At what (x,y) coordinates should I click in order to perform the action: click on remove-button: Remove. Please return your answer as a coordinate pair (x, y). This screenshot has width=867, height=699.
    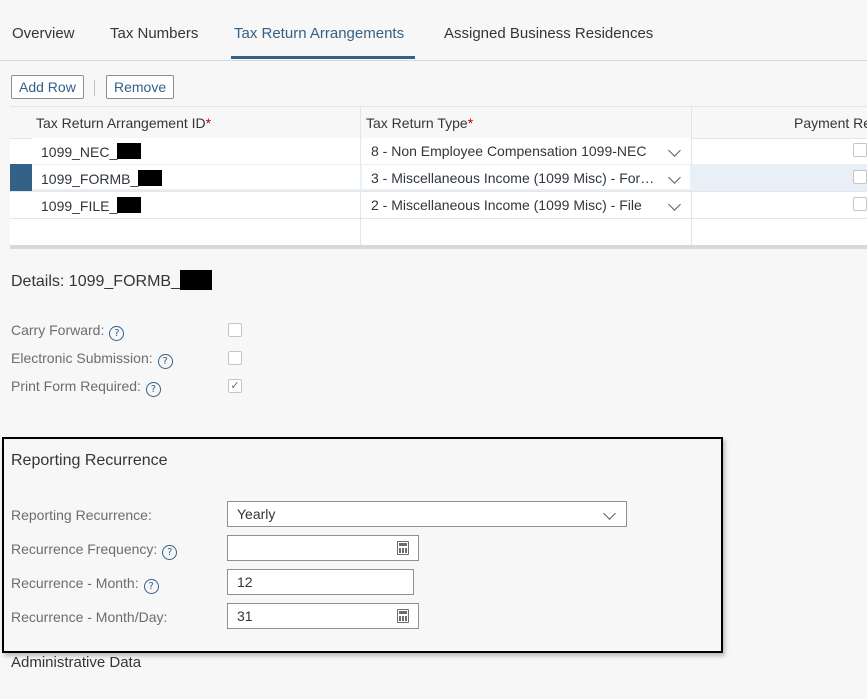
    Looking at the image, I should click on (140, 87).